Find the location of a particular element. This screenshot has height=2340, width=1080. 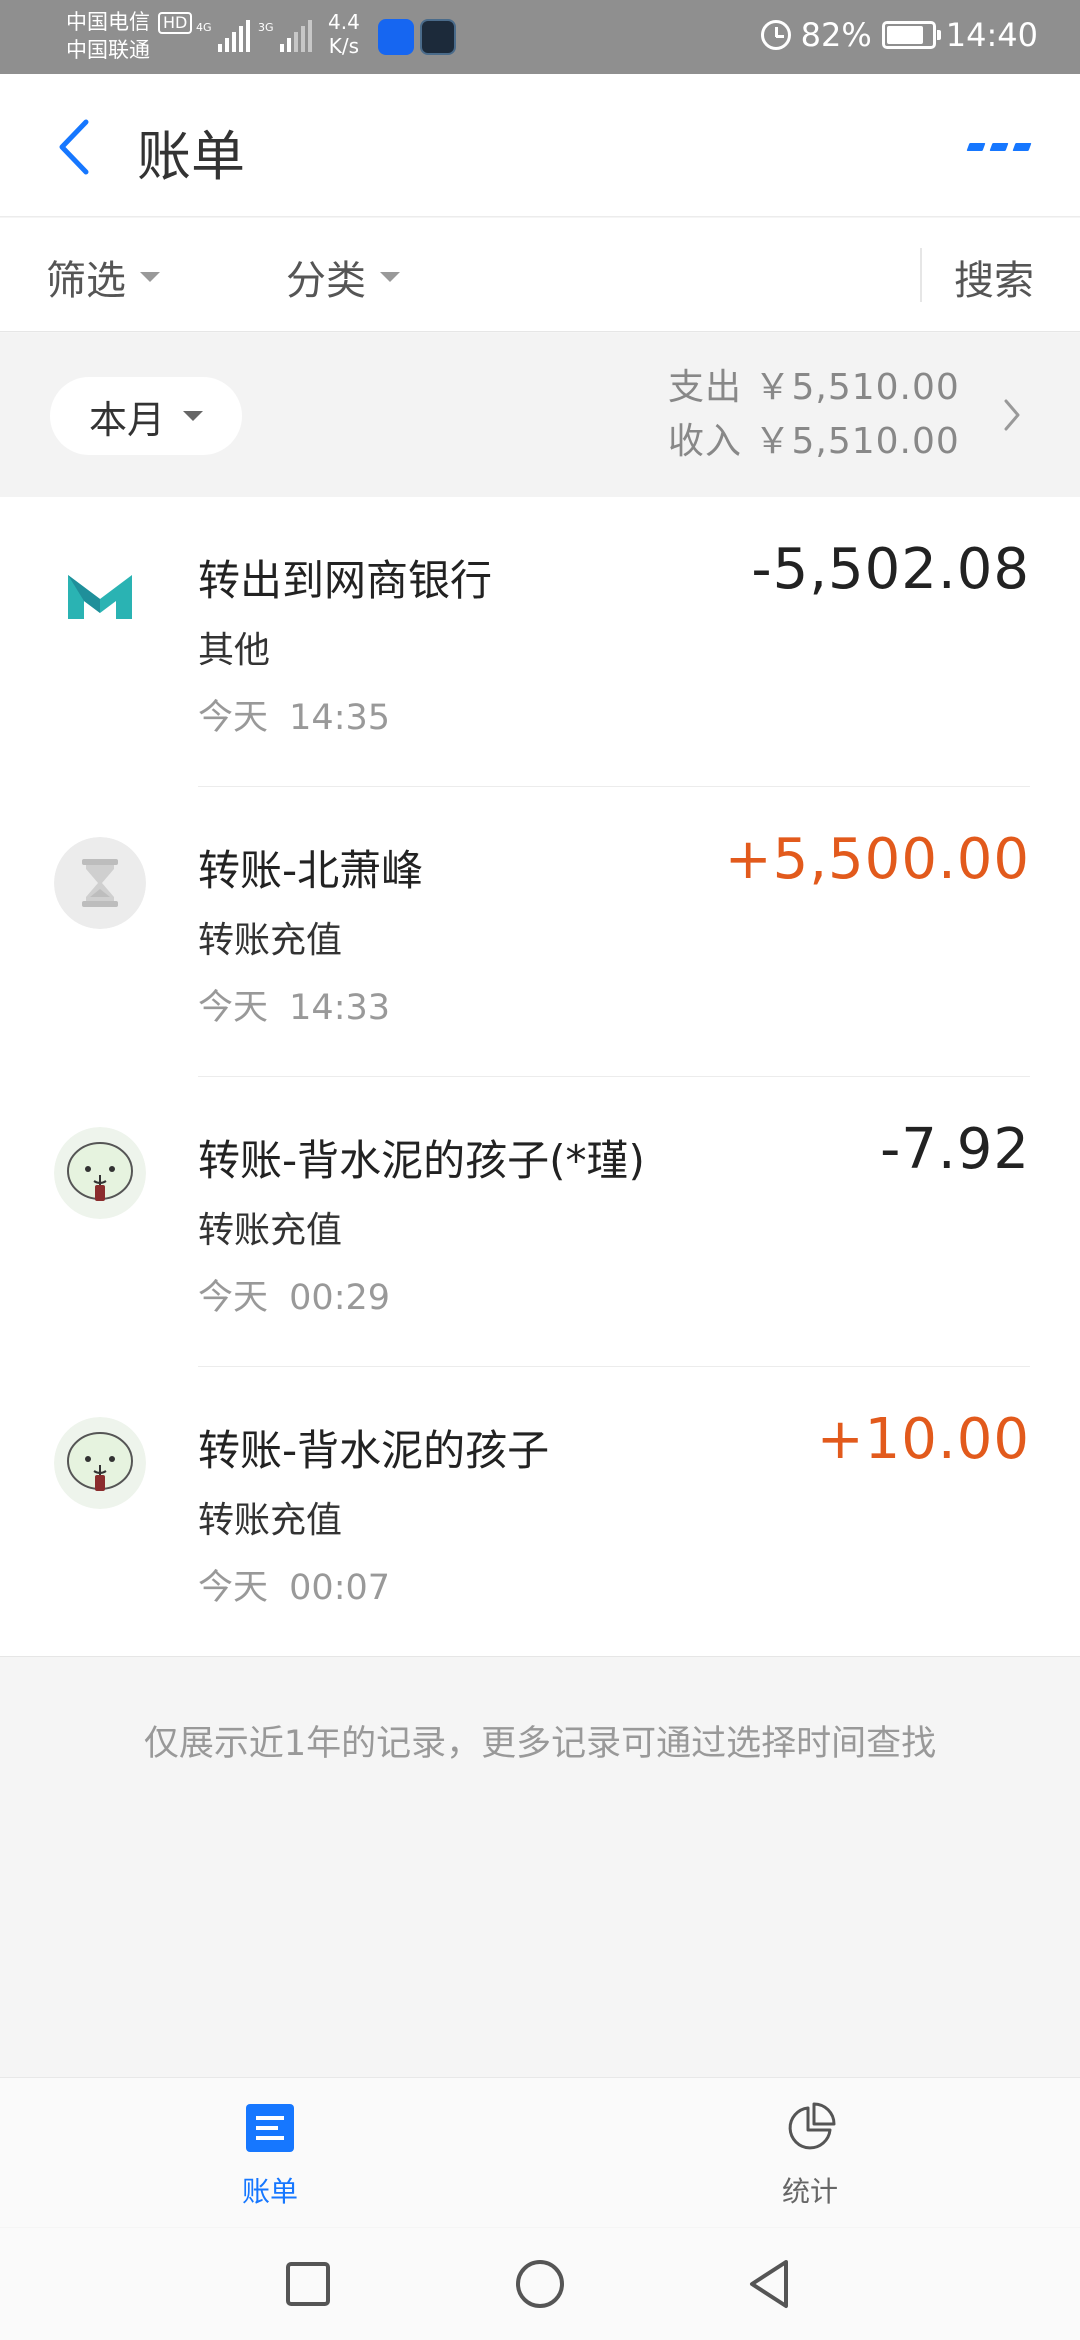

category-label: 分类 is located at coordinates (326, 281).